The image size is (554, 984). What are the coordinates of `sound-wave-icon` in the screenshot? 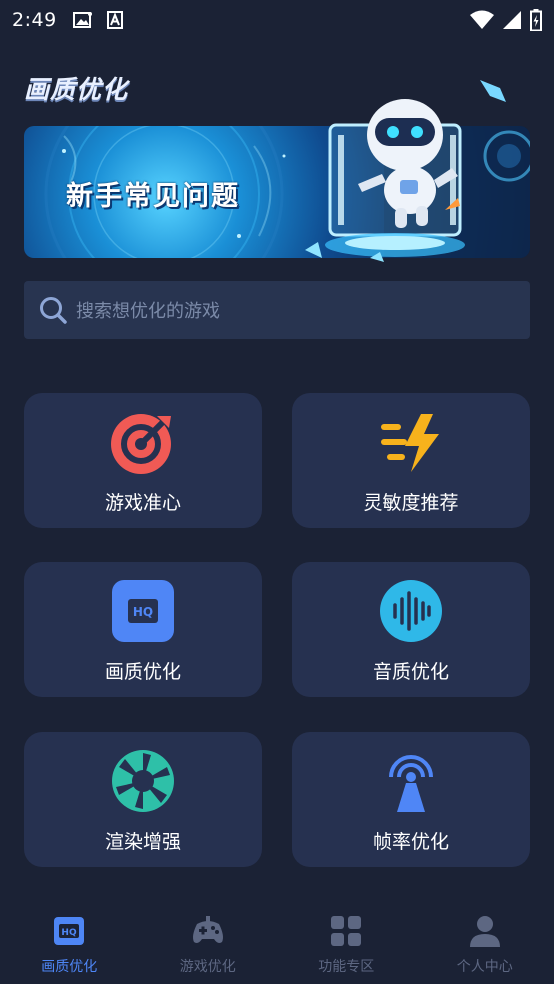 It's located at (411, 611).